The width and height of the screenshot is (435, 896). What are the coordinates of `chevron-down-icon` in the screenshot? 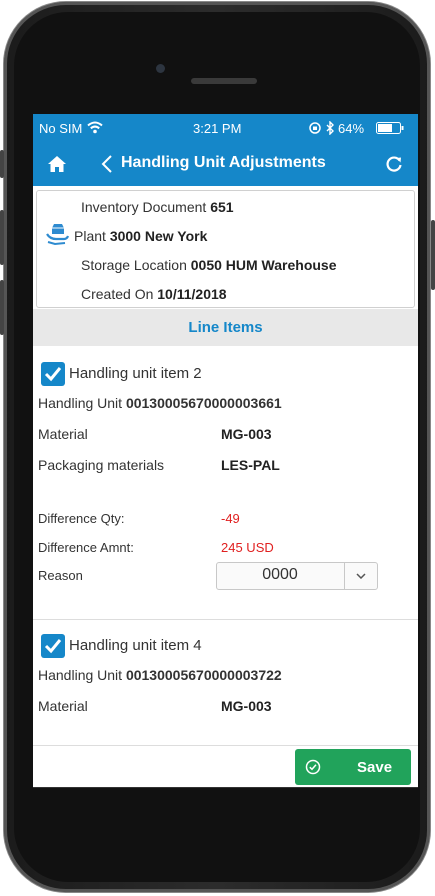 It's located at (361, 576).